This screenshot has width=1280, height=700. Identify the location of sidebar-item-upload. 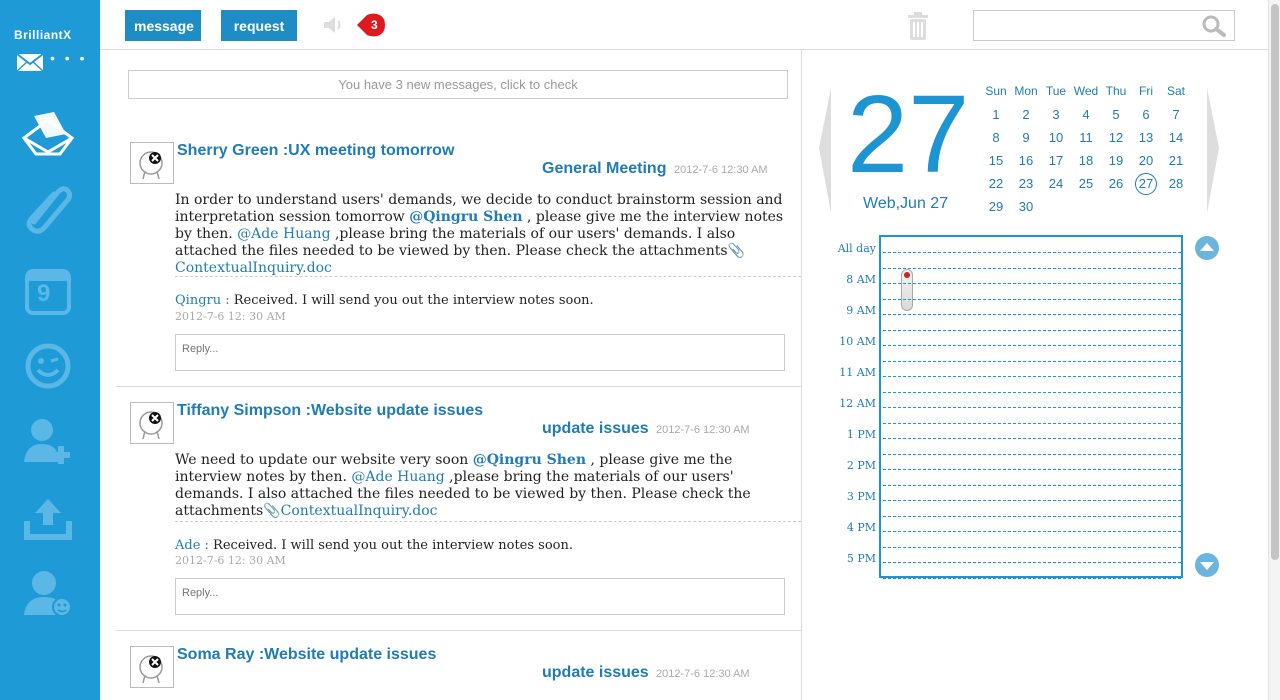
(48, 518).